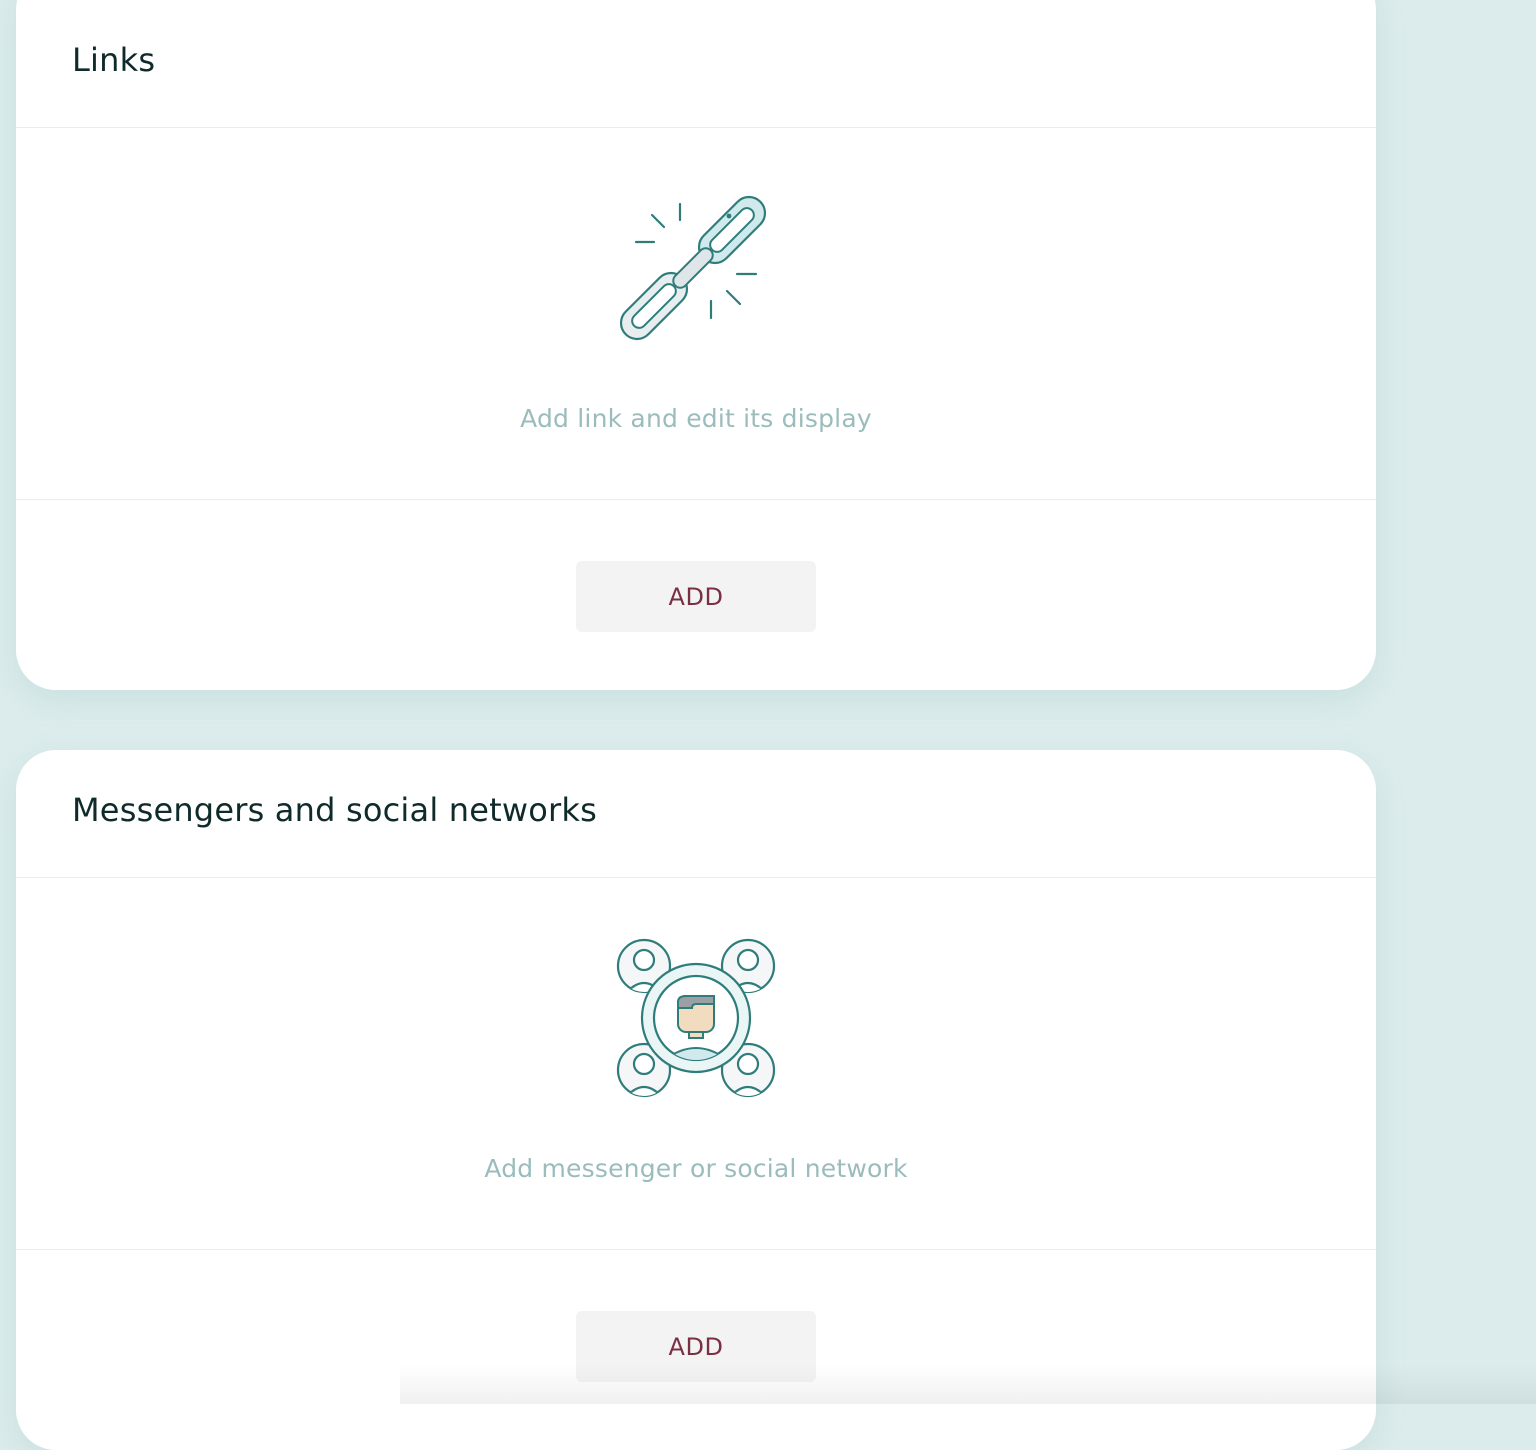 The width and height of the screenshot is (1536, 1450). What do you see at coordinates (696, 418) in the screenshot?
I see `links-hint-text: Add link and edit its display` at bounding box center [696, 418].